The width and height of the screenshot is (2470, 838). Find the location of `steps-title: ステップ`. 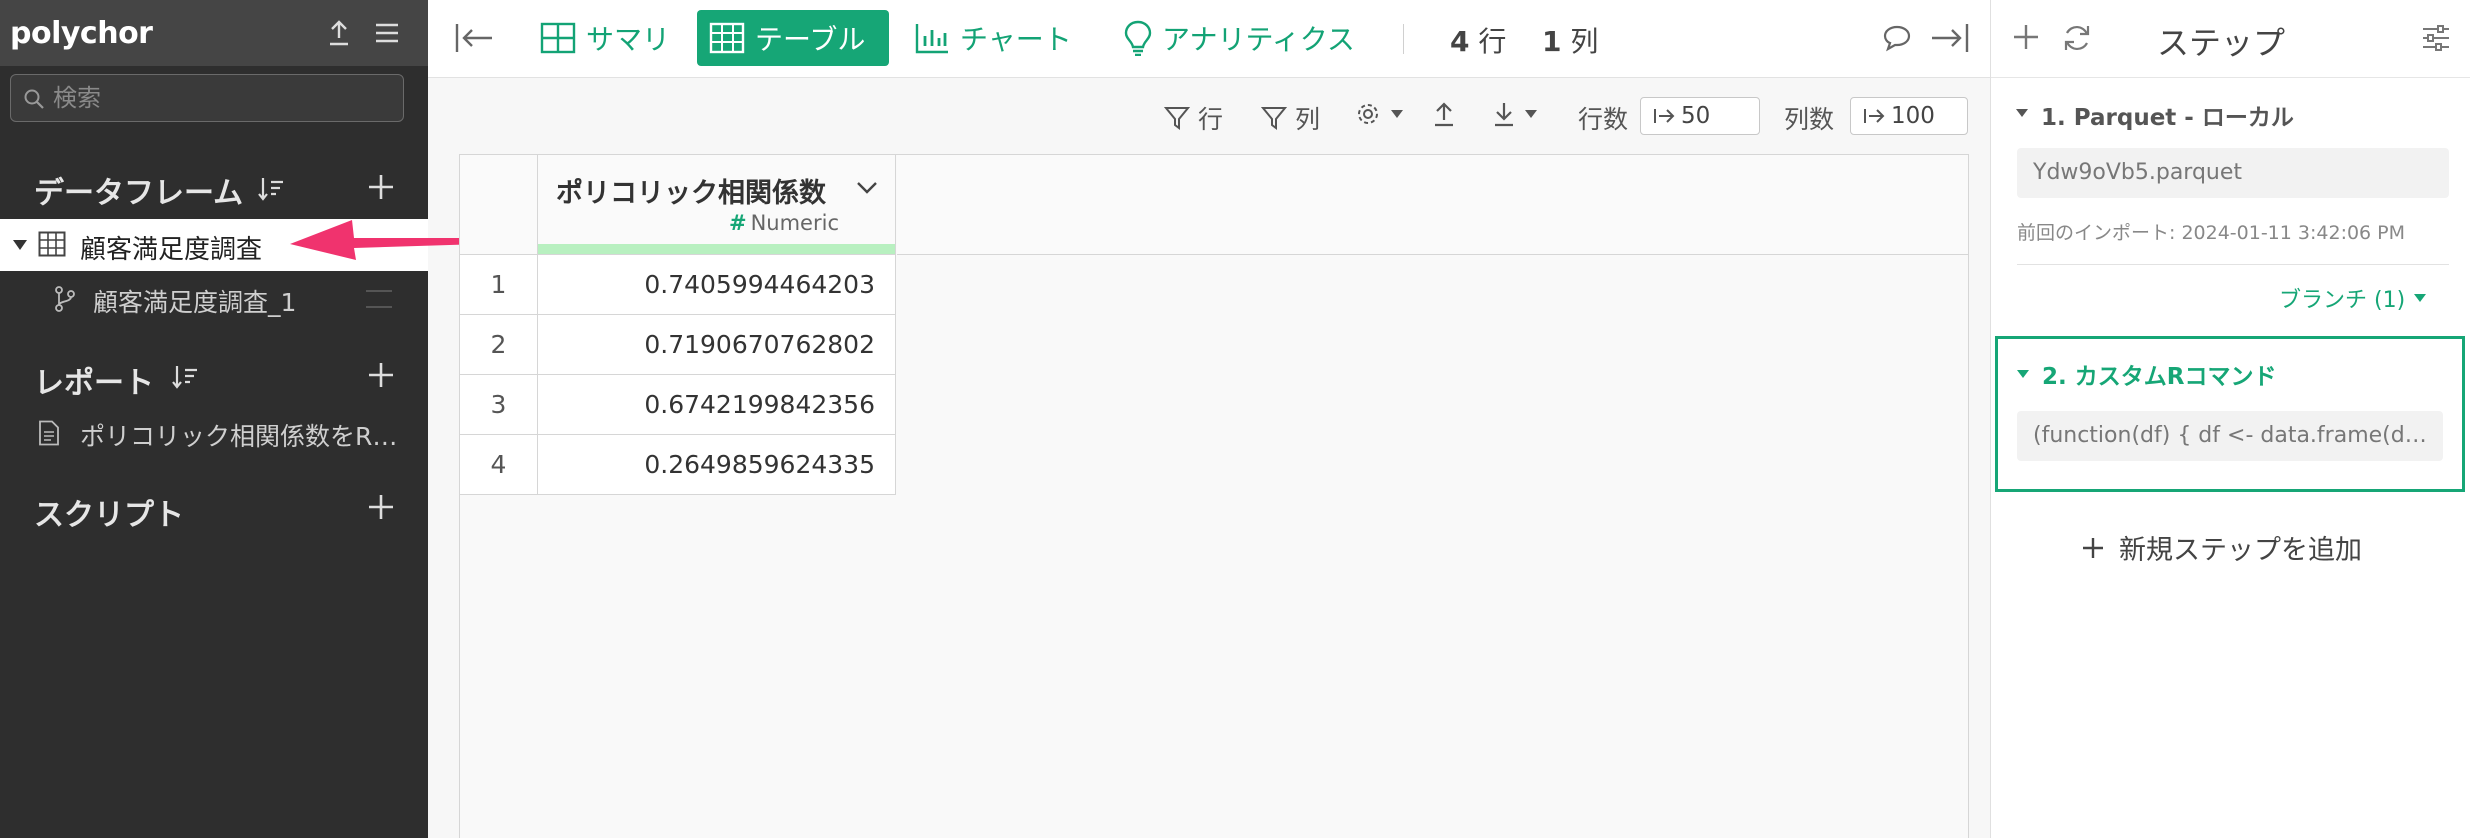

steps-title: ステップ is located at coordinates (2221, 43).